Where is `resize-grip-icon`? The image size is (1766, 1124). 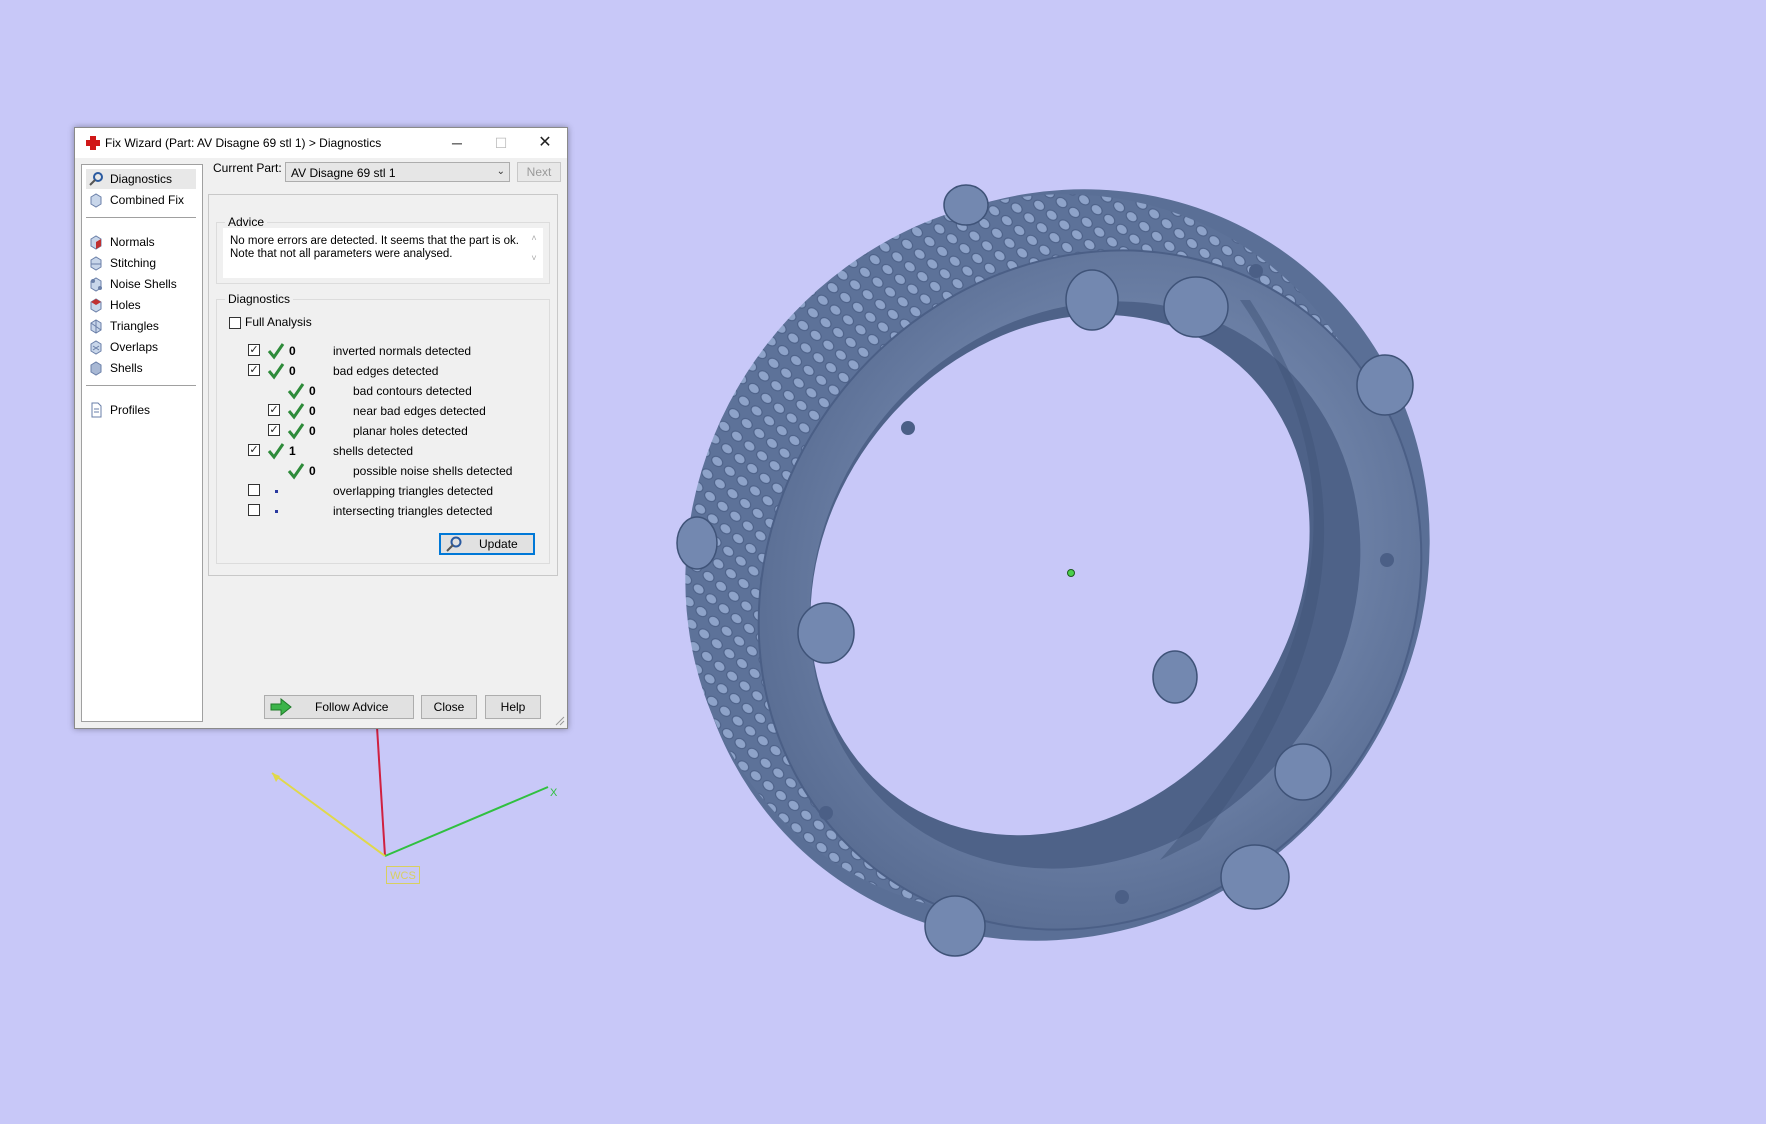
resize-grip-icon is located at coordinates (560, 721).